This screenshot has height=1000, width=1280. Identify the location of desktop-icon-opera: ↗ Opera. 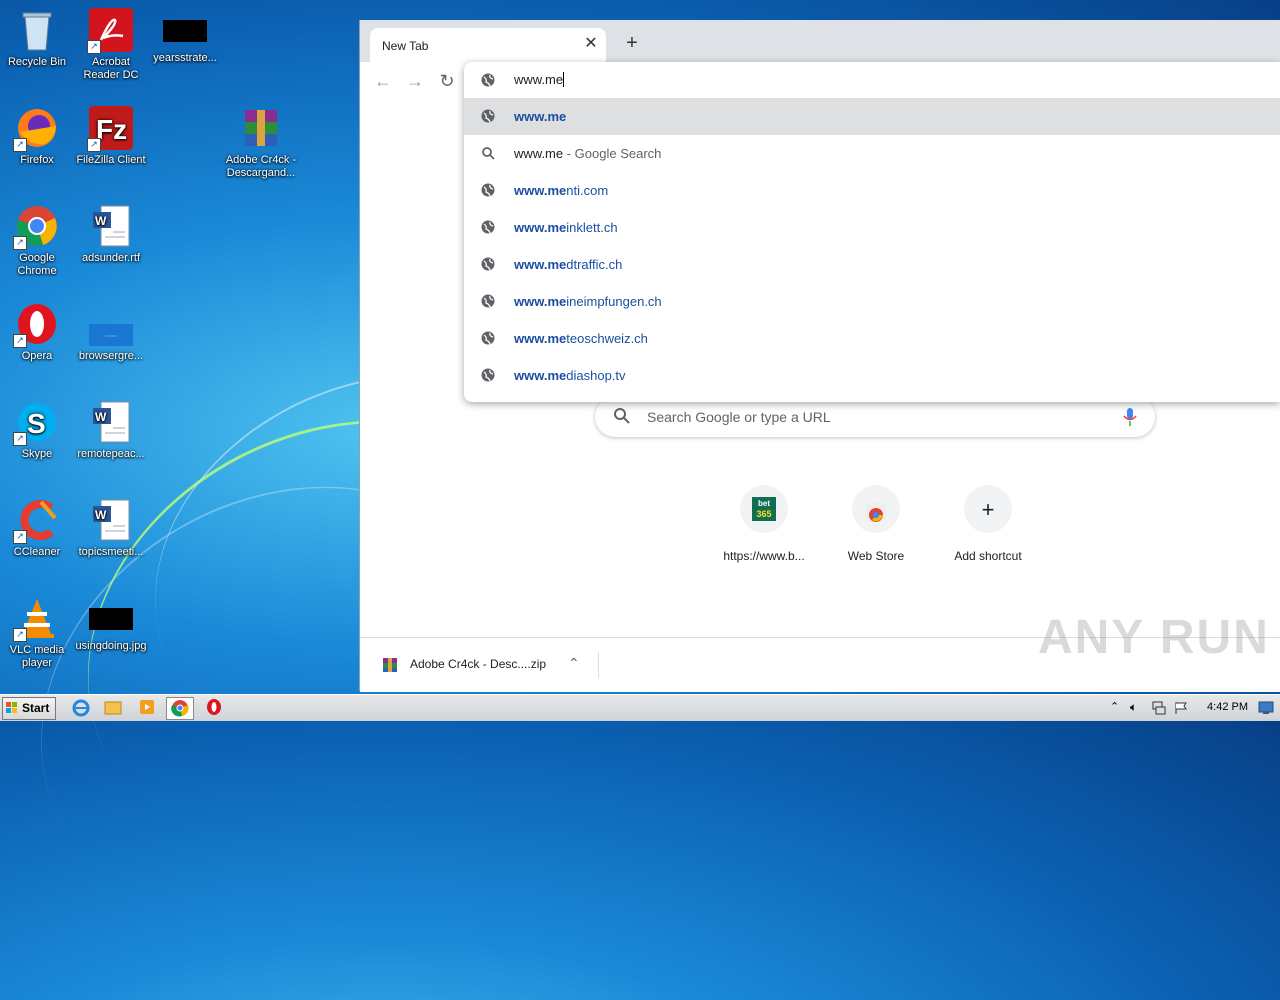
(37, 332).